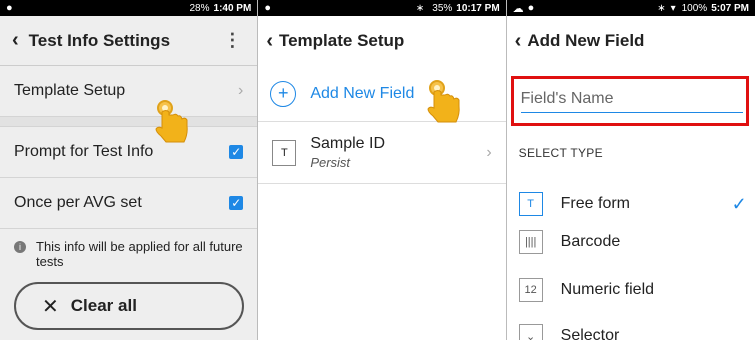  I want to click on select-type-heading: SELECT TYPE, so click(560, 153).